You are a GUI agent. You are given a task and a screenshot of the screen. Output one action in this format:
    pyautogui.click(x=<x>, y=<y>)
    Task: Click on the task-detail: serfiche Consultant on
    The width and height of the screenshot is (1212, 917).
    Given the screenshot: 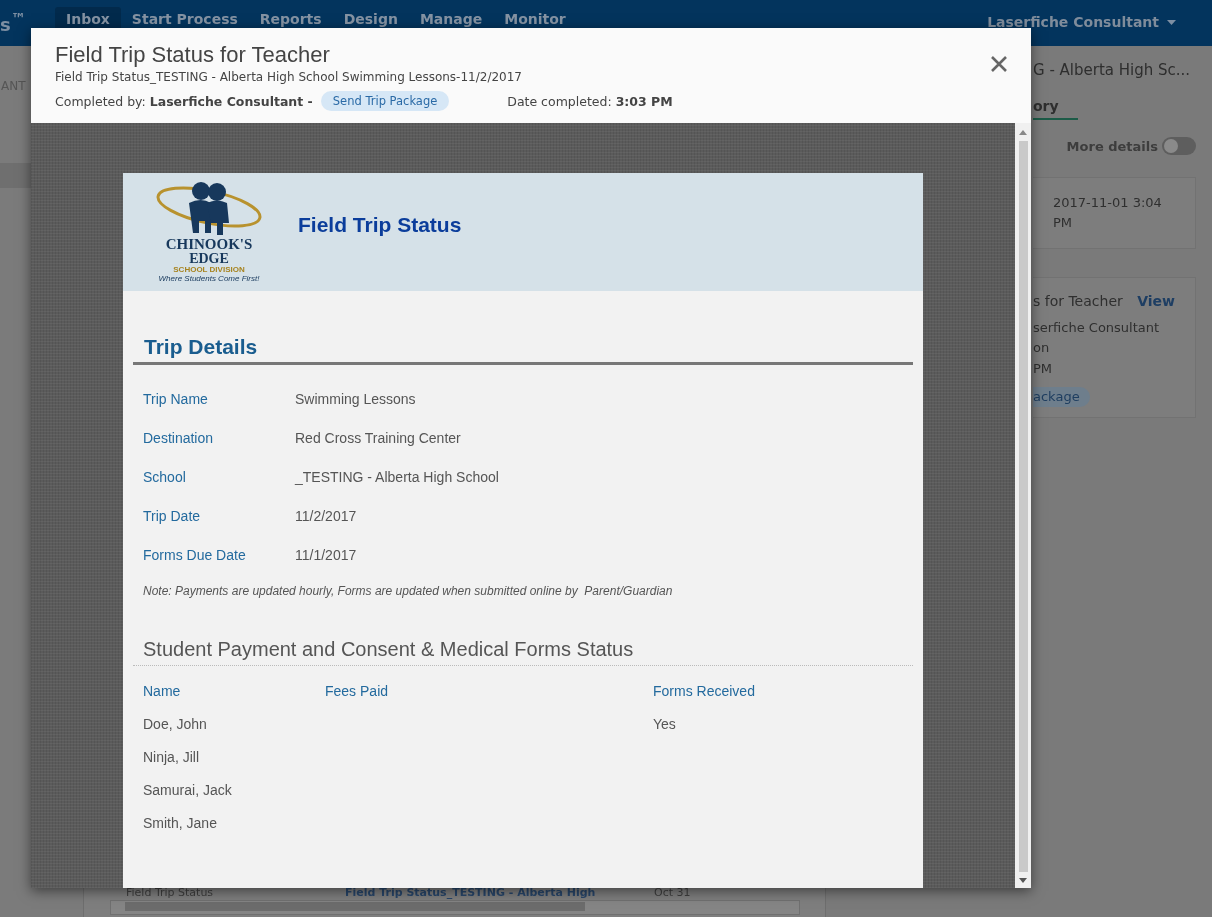 What is the action you would take?
    pyautogui.click(x=1097, y=338)
    